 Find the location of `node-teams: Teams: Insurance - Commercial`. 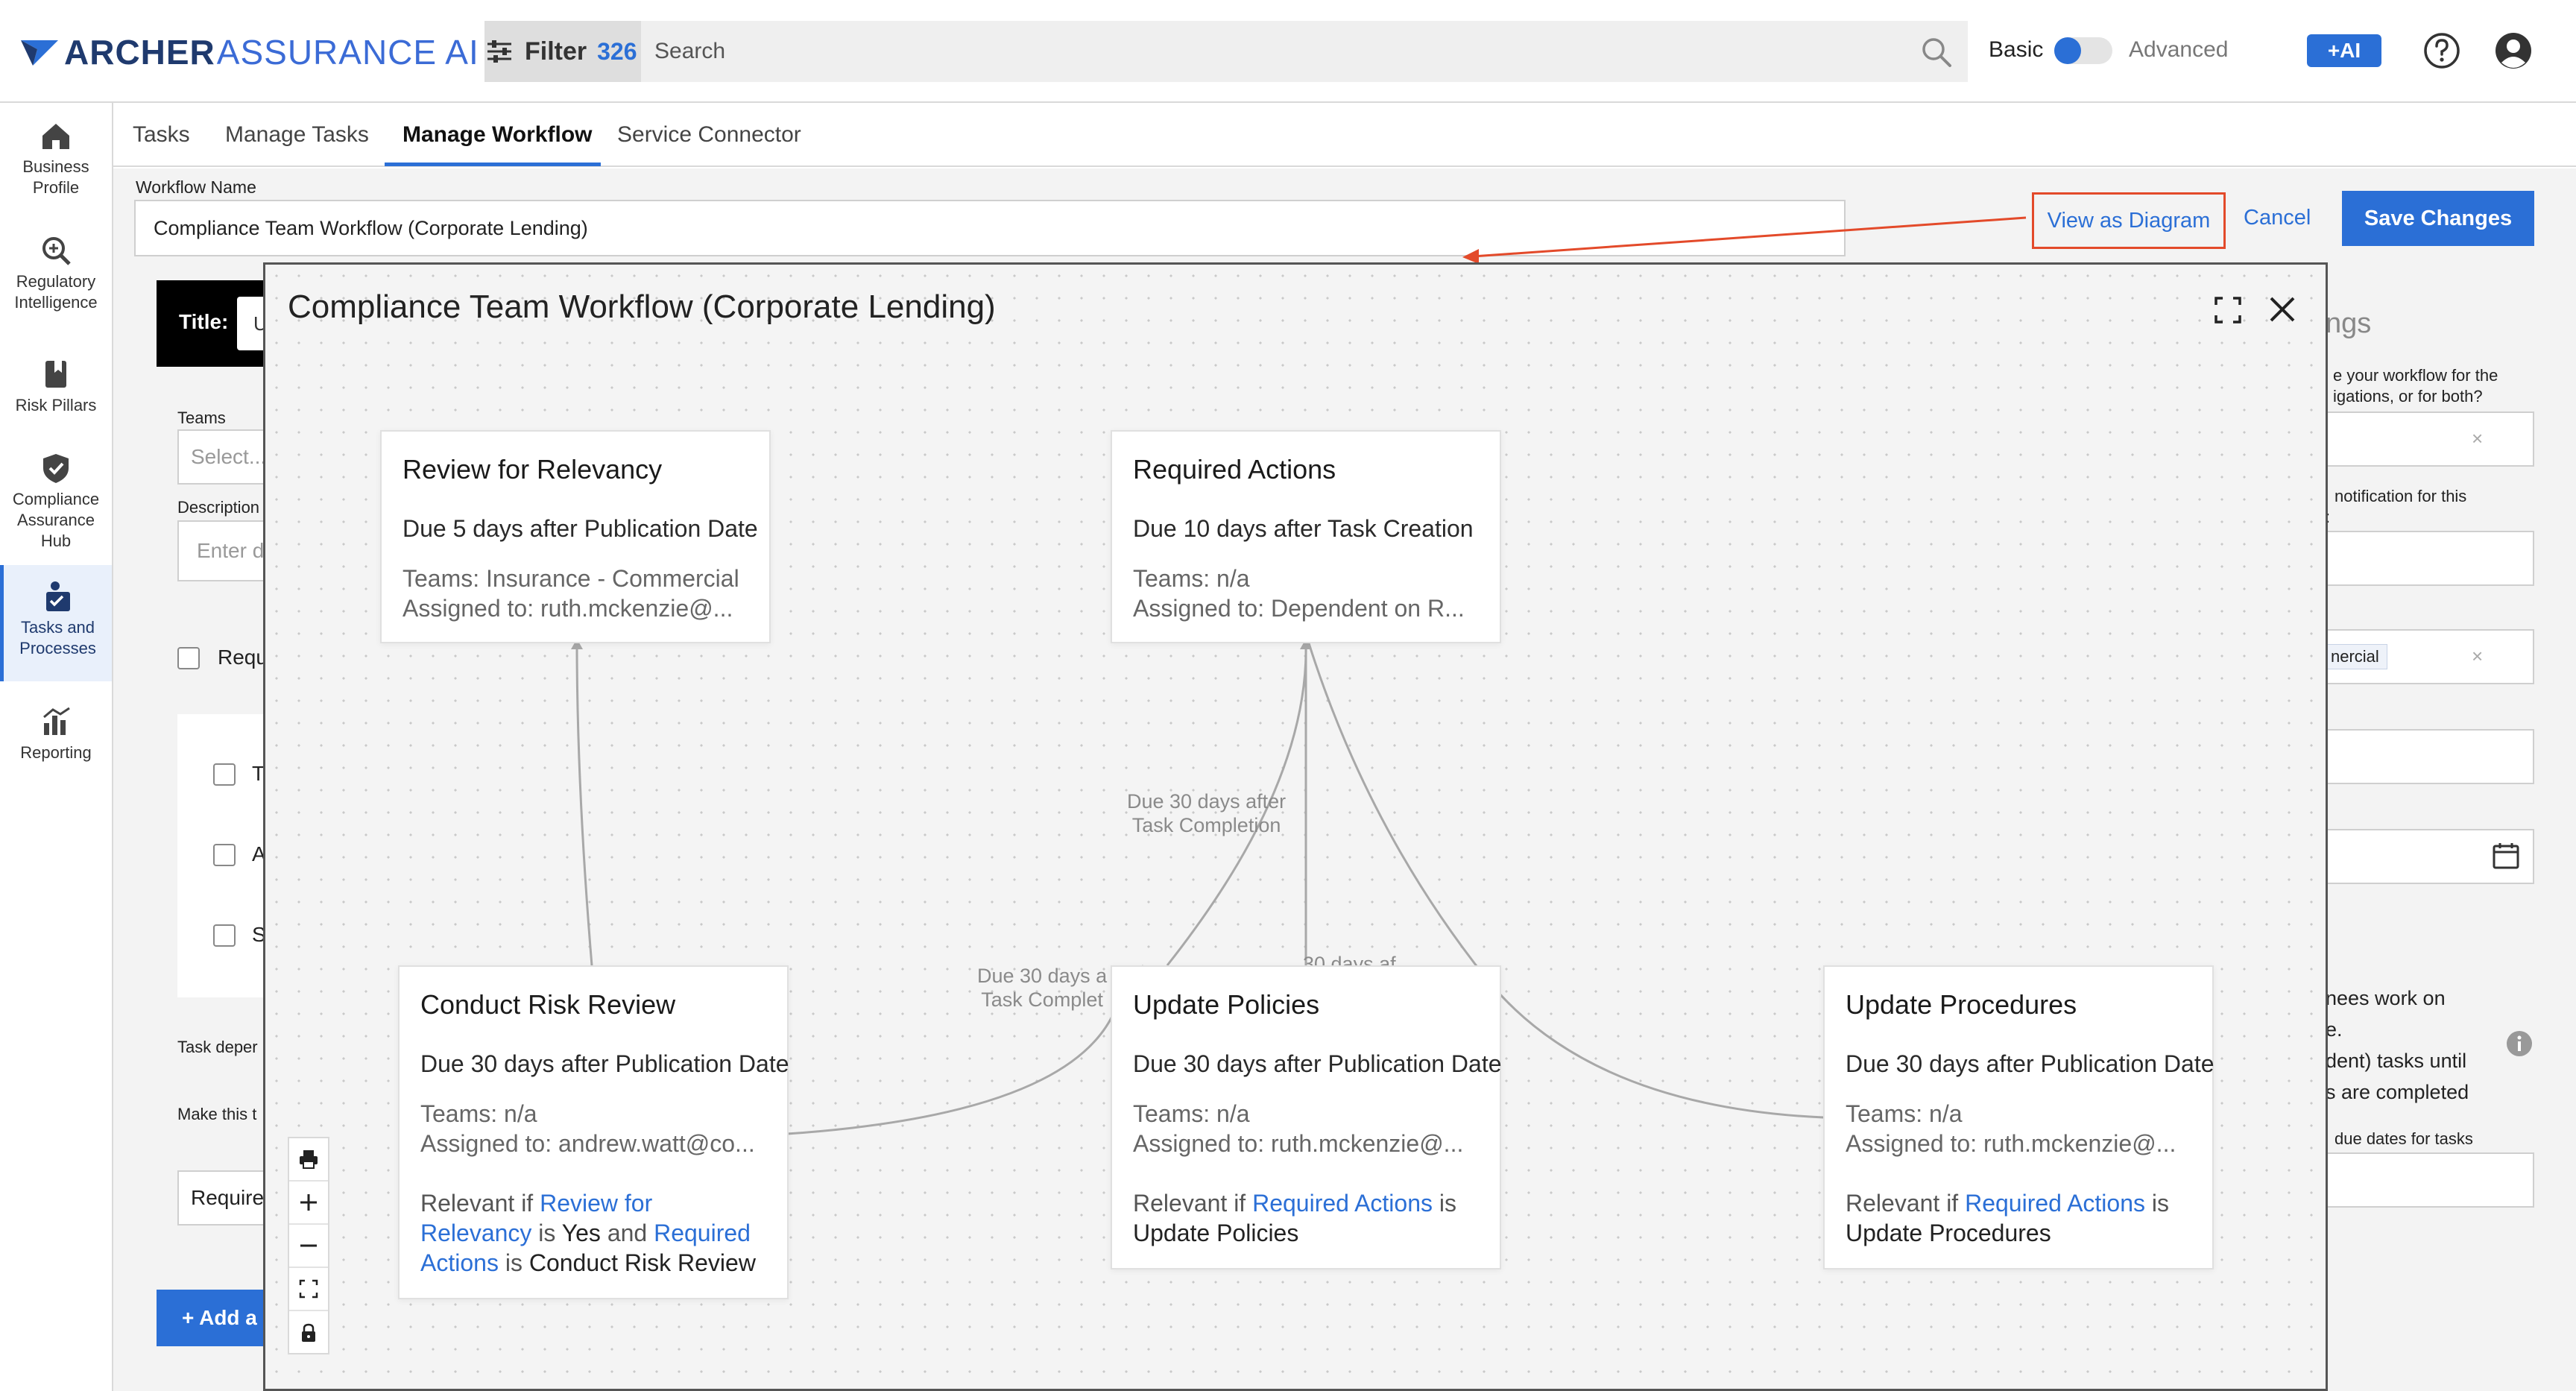

node-teams: Teams: Insurance - Commercial is located at coordinates (570, 578).